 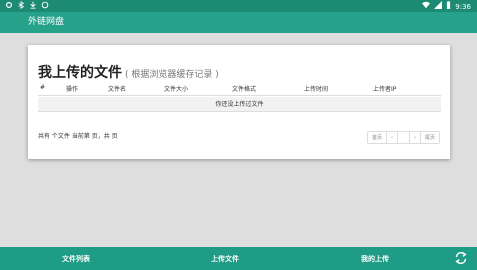 I want to click on wifi-icon, so click(x=426, y=6).